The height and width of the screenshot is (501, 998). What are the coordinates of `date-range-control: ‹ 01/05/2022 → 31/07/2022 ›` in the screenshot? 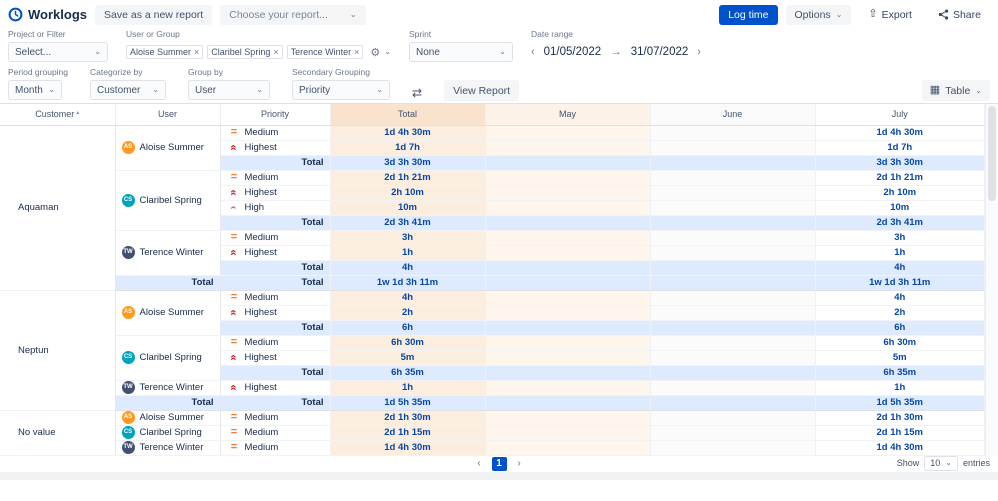 It's located at (616, 52).